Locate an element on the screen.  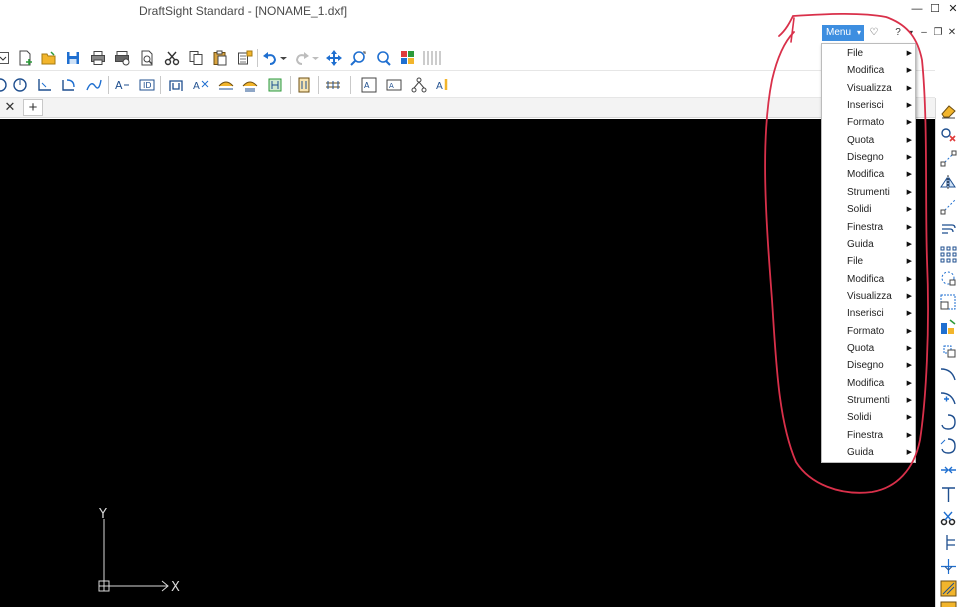
favorite-icon: ♡ is located at coordinates (874, 33).